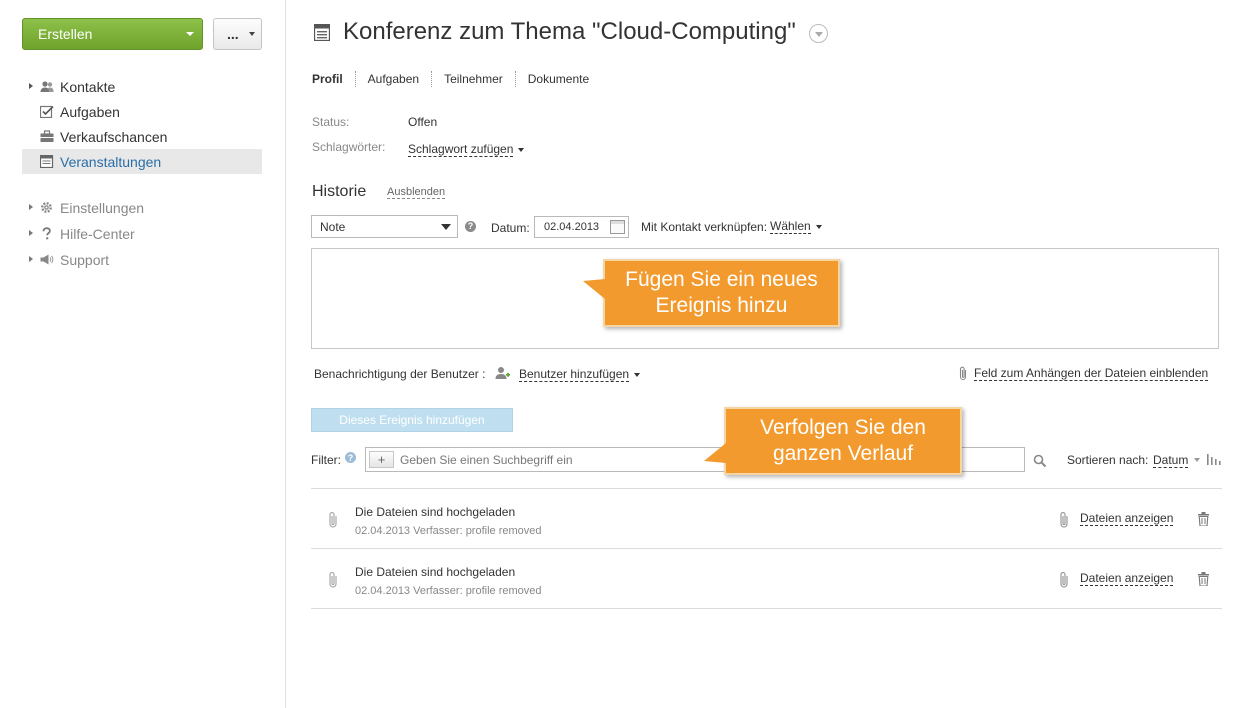  What do you see at coordinates (617, 227) in the screenshot?
I see `calendar-picker-icon` at bounding box center [617, 227].